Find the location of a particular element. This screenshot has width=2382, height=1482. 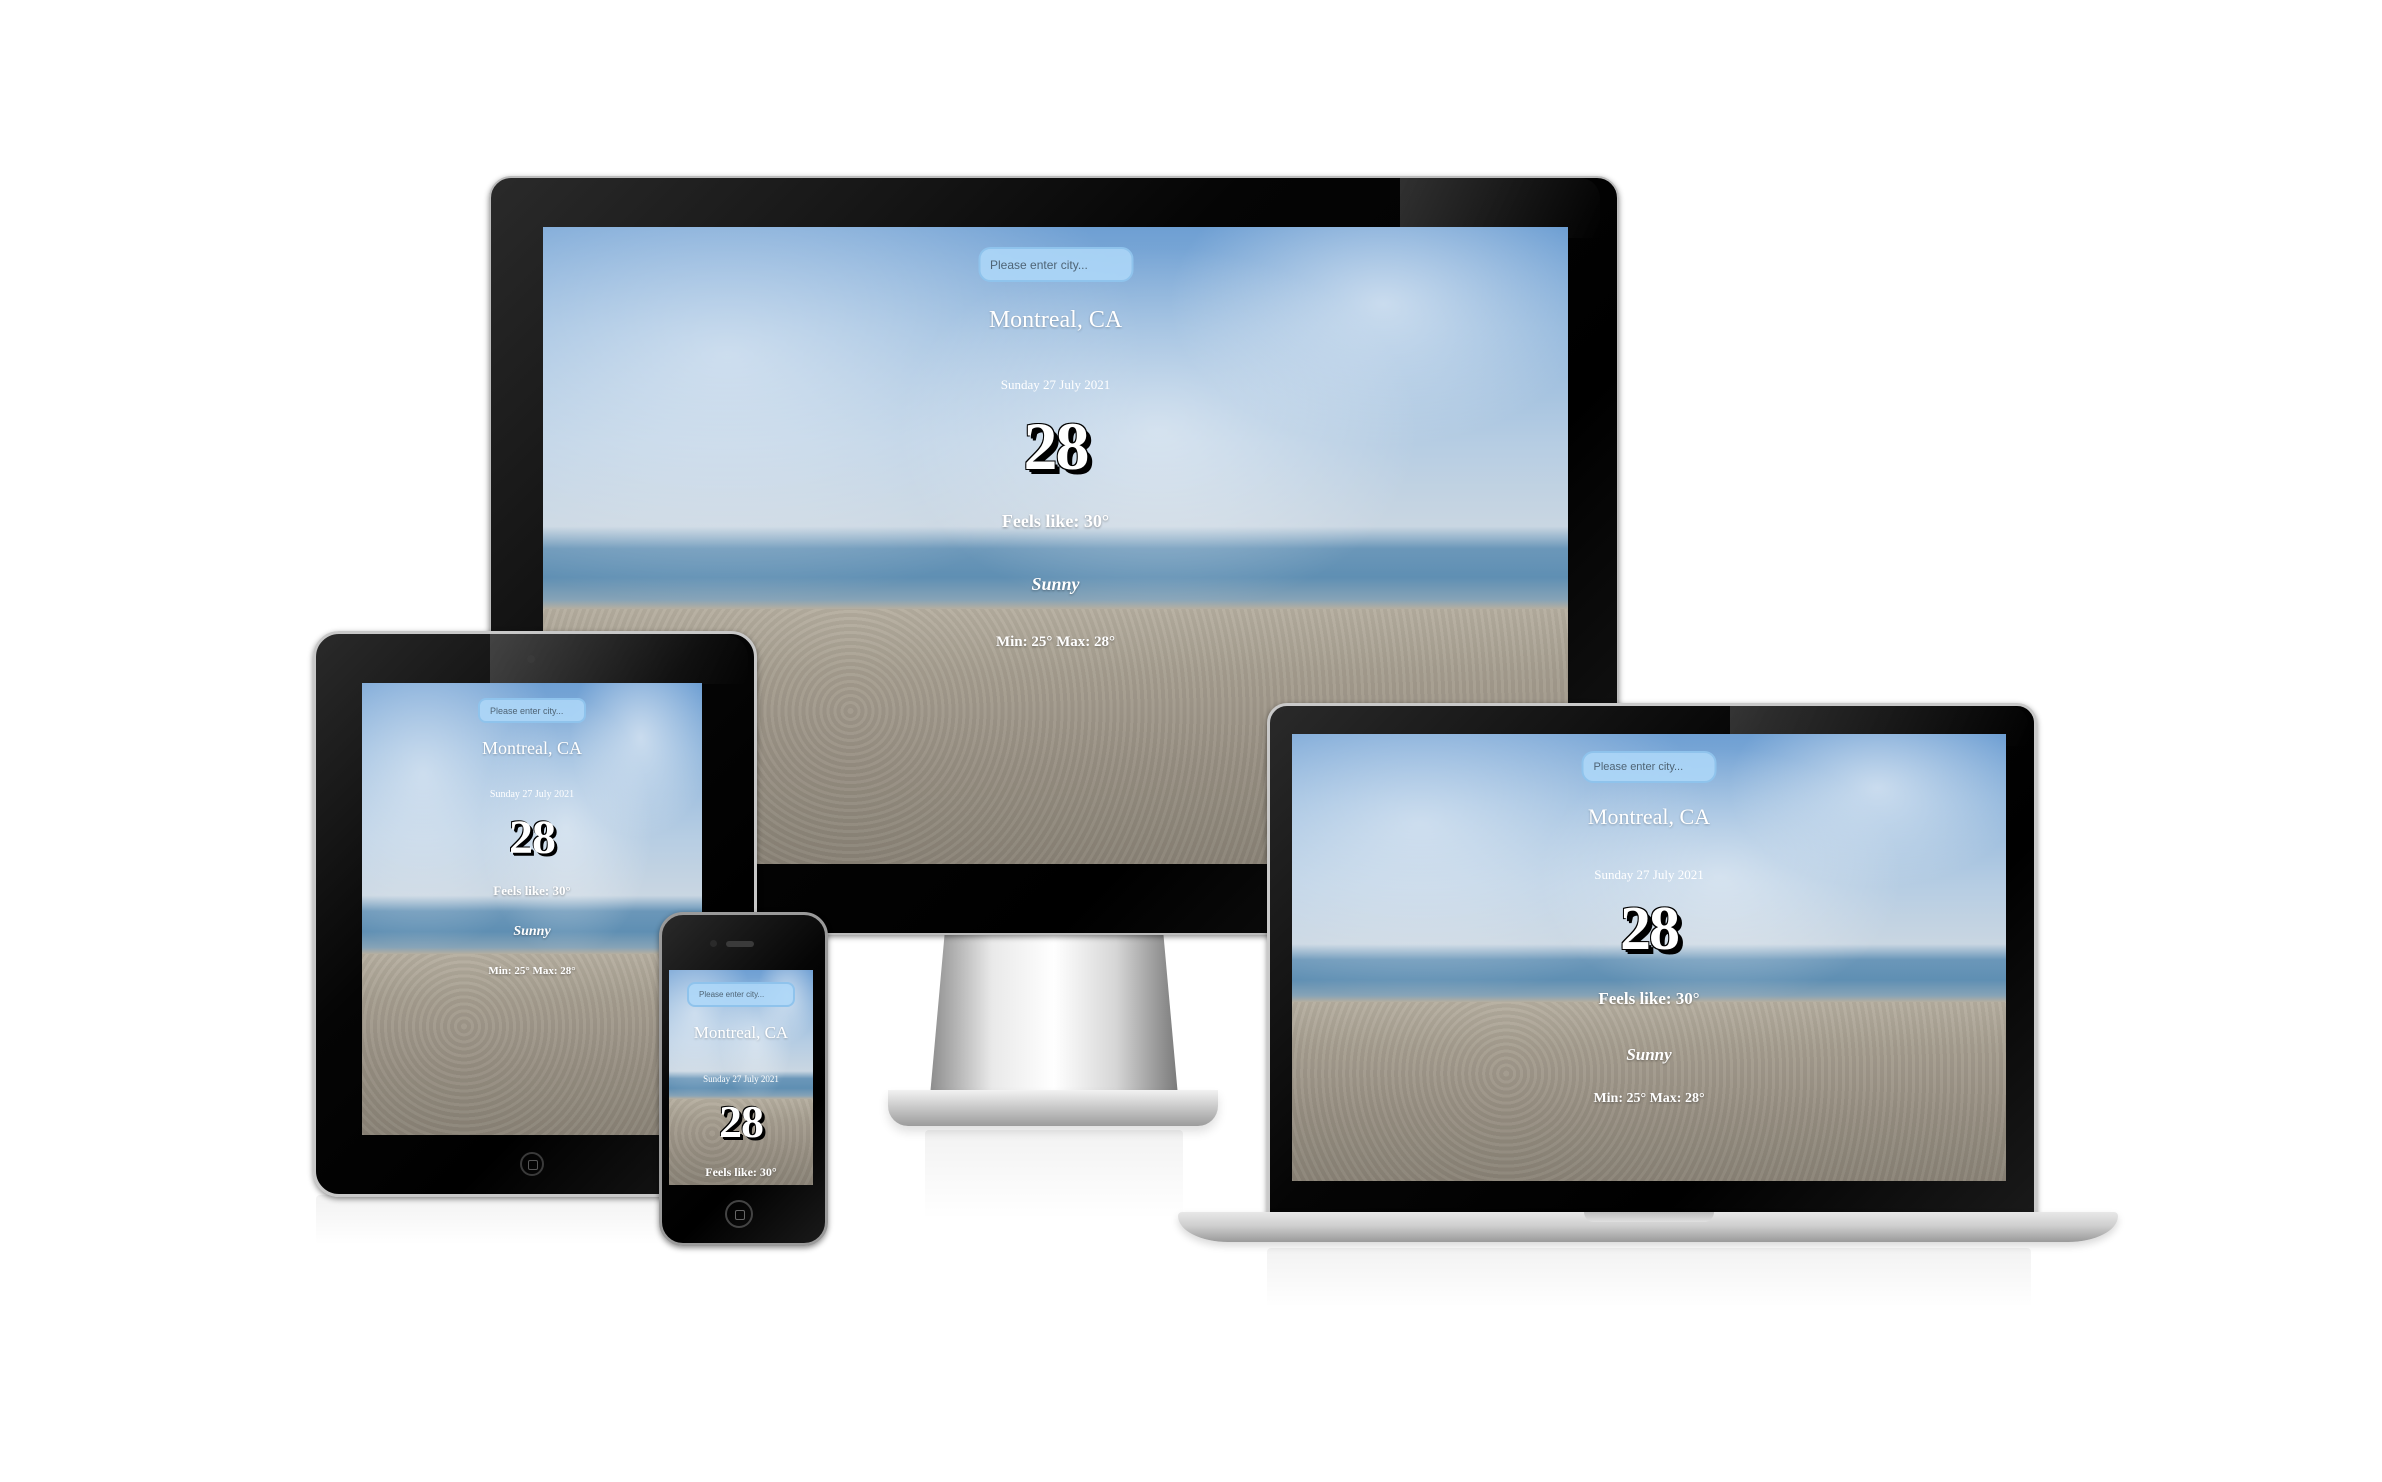

monitor-stand-foot is located at coordinates (1053, 1108).